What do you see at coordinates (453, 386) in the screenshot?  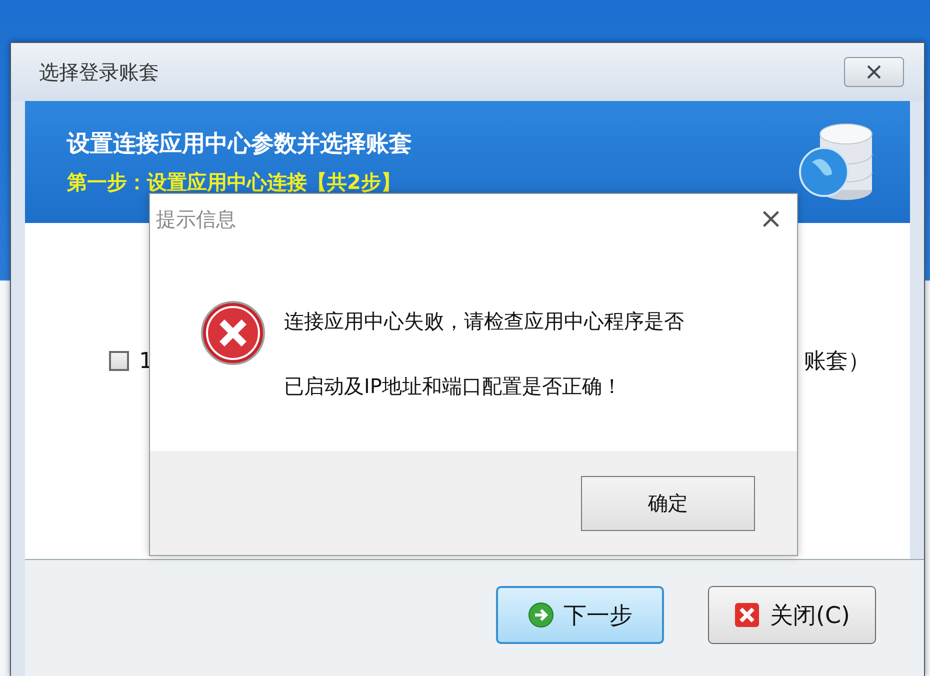 I see `message-text: 已启动及IP地址和端口配置是否正确！` at bounding box center [453, 386].